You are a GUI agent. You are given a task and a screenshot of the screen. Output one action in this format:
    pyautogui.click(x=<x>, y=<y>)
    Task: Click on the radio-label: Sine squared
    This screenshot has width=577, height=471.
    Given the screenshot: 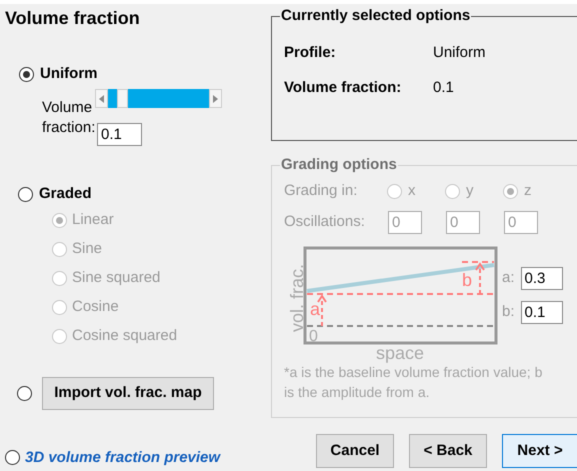 What is the action you would take?
    pyautogui.click(x=116, y=278)
    